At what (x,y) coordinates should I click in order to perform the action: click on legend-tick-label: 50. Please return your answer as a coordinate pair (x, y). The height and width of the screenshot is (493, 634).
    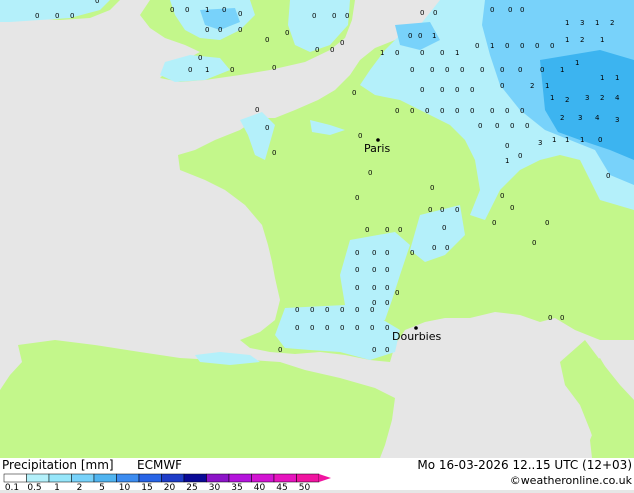
    Looking at the image, I should click on (304, 488).